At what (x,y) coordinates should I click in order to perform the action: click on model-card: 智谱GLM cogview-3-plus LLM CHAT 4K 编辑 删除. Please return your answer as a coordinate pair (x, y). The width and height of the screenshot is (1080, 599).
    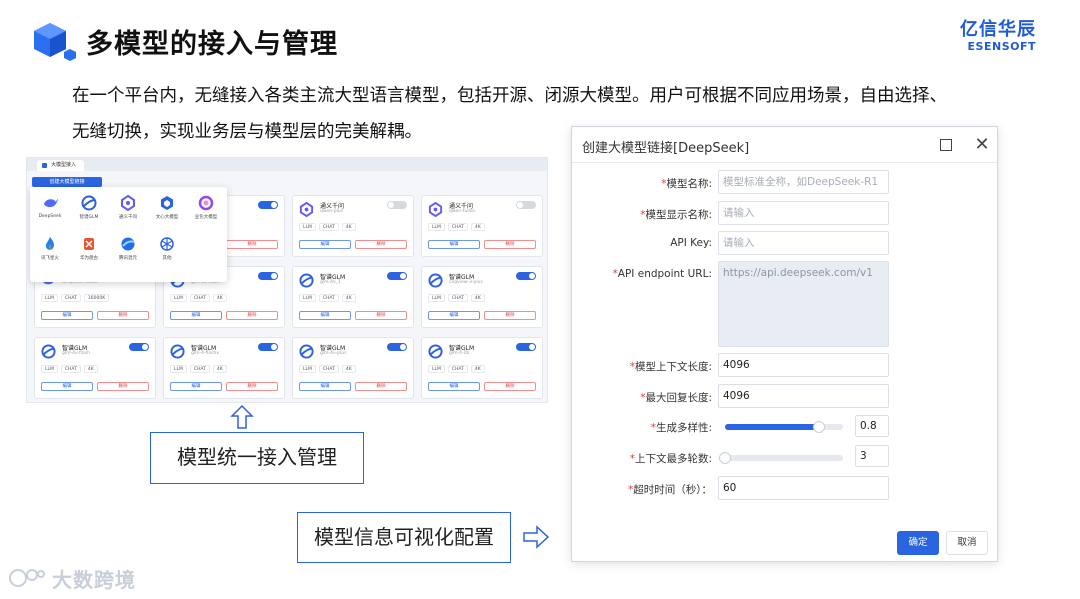
    Looking at the image, I should click on (482, 297).